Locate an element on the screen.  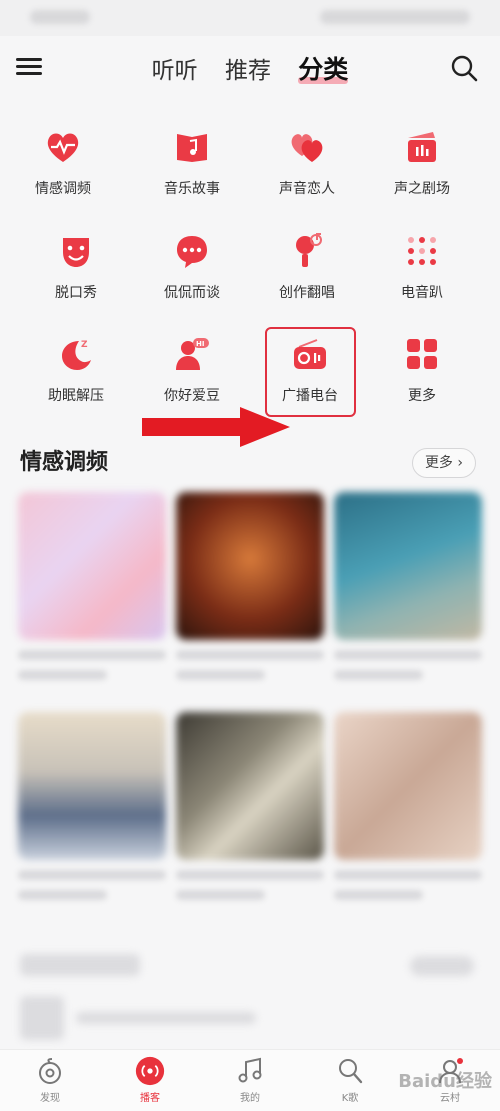
svg-text: HI is located at coordinates (200, 344).